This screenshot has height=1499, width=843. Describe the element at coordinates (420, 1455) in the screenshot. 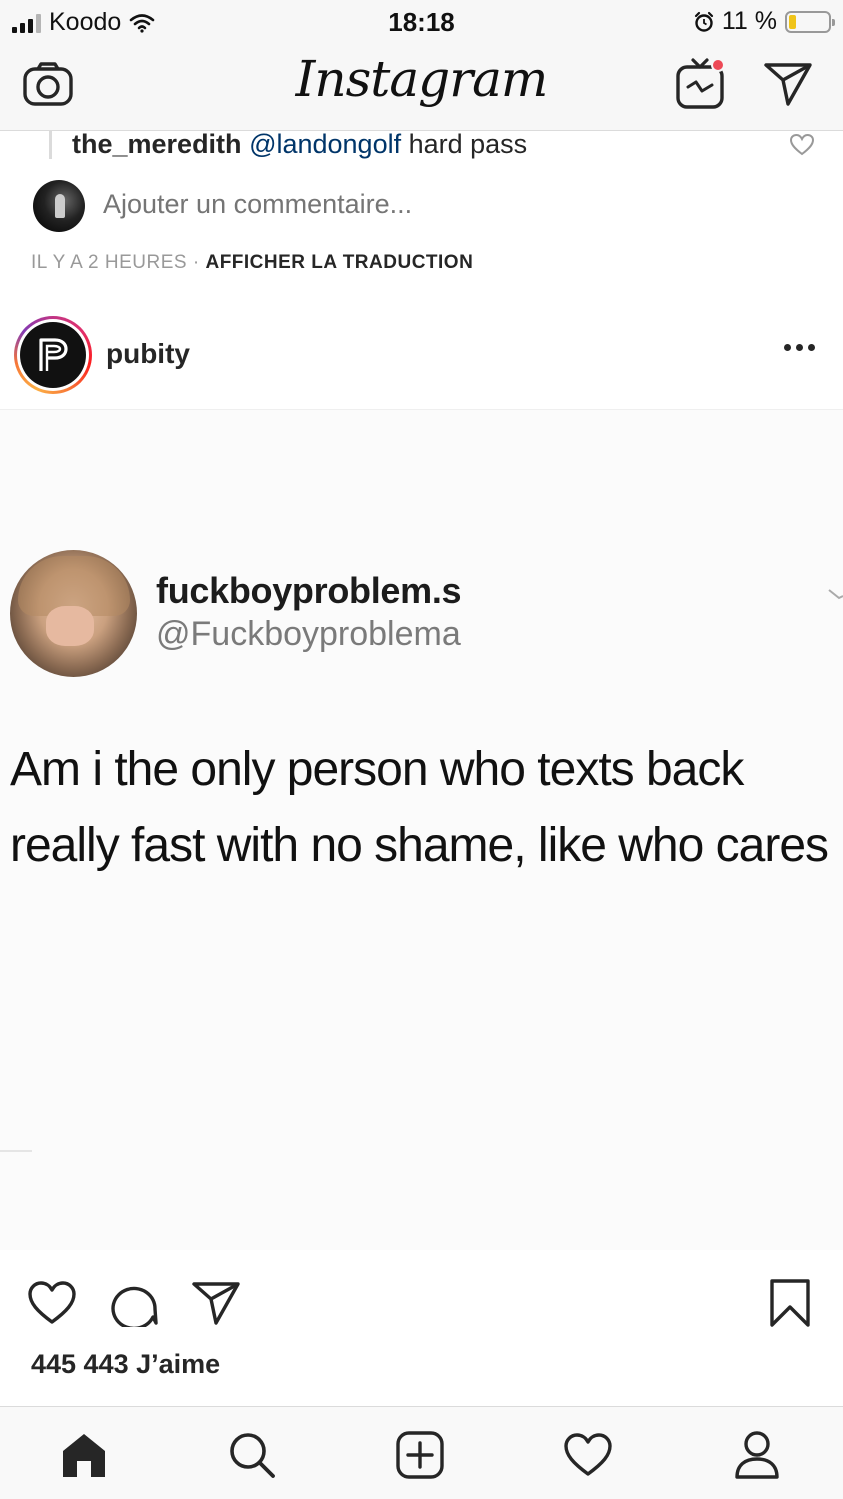

I see `new-post-icon` at that location.